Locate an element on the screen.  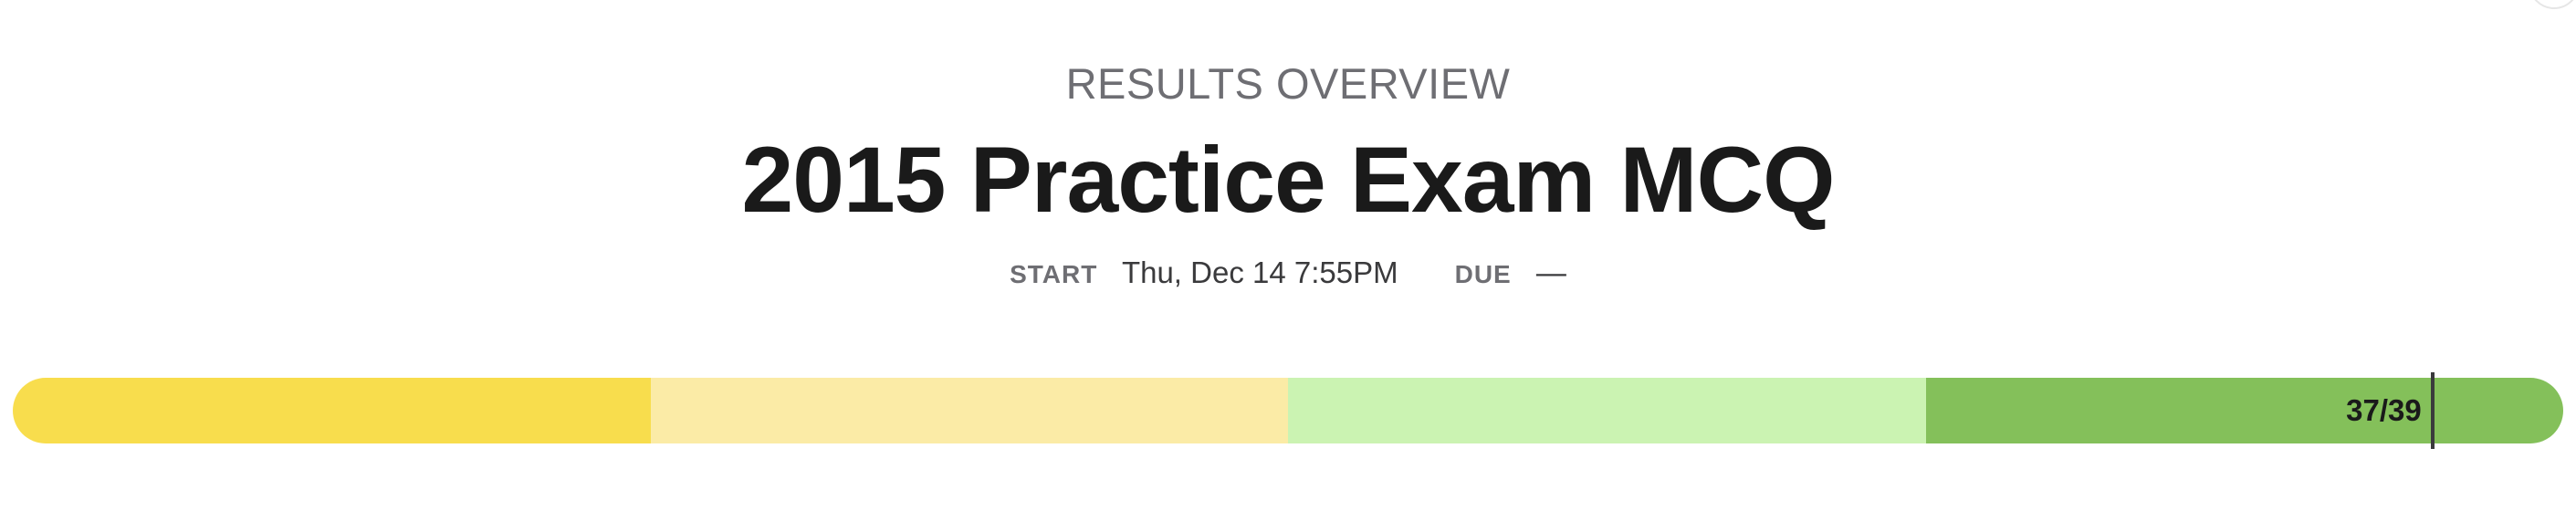
due-value: — is located at coordinates (1550, 272).